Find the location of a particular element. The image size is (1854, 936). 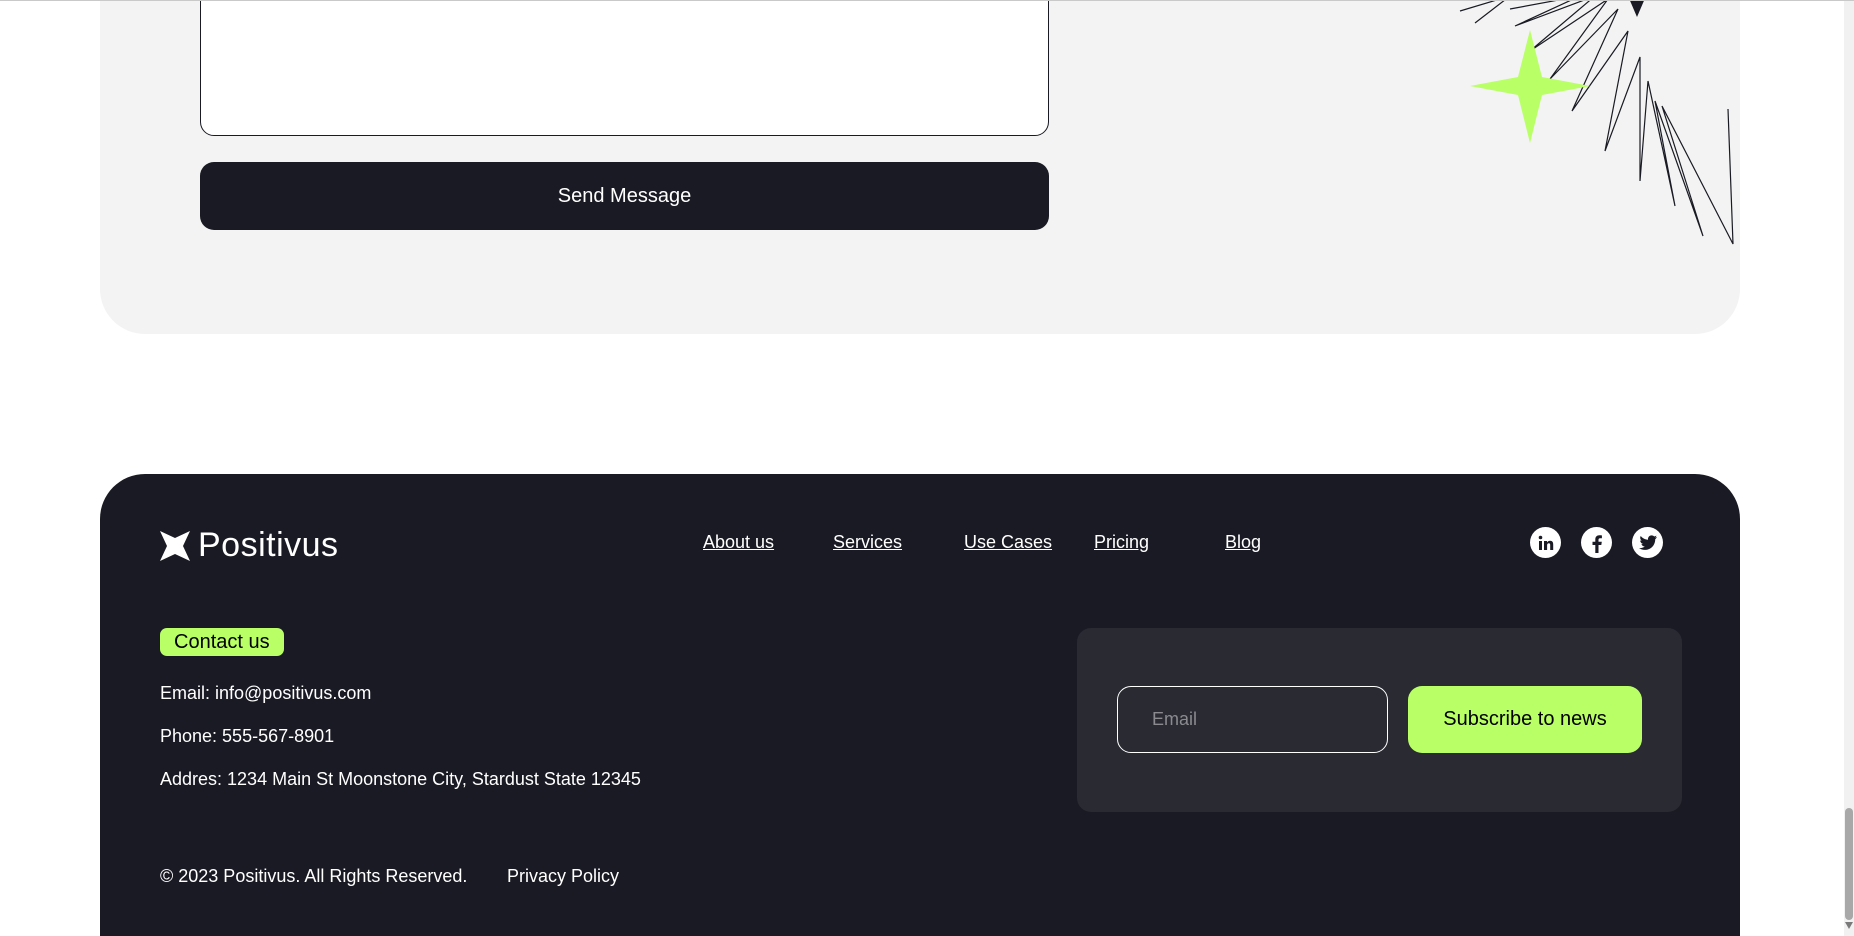

contact-phone: Phone: 555-567-8901 is located at coordinates (247, 736).